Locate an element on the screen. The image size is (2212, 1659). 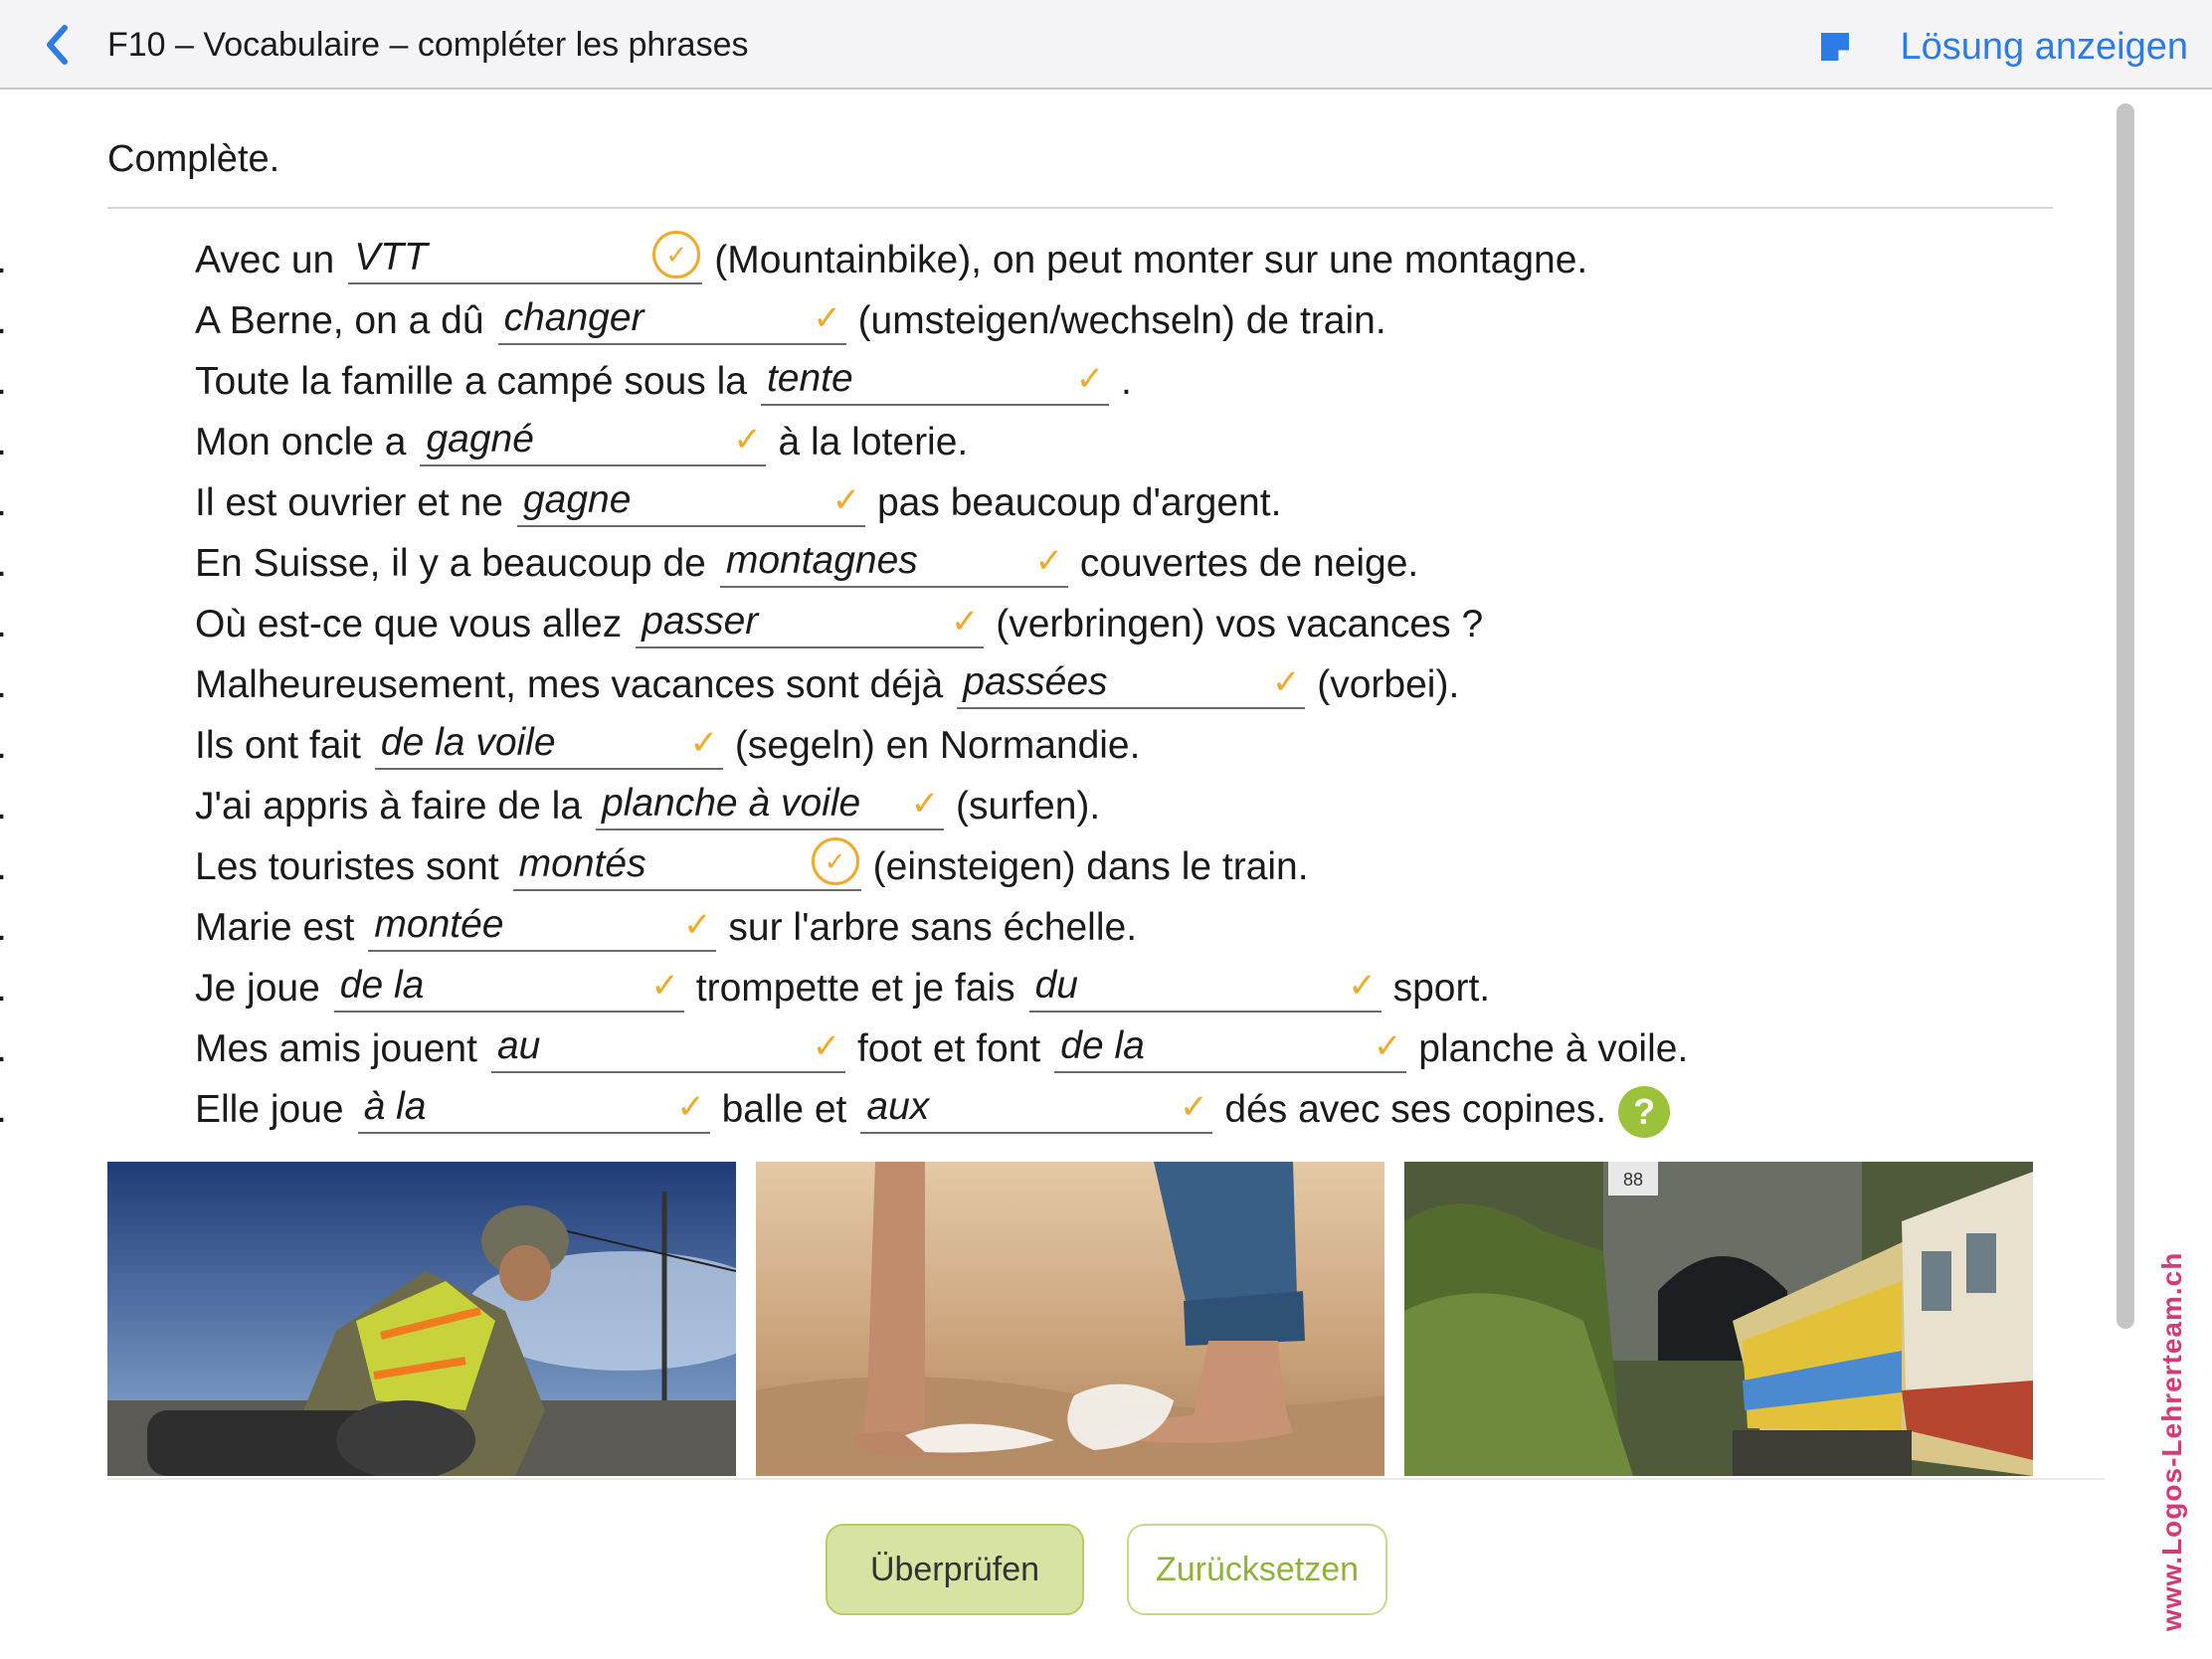
sentence-4: 4. Mon oncle a gagné ✓ à la loterie. is located at coordinates (1024, 441).